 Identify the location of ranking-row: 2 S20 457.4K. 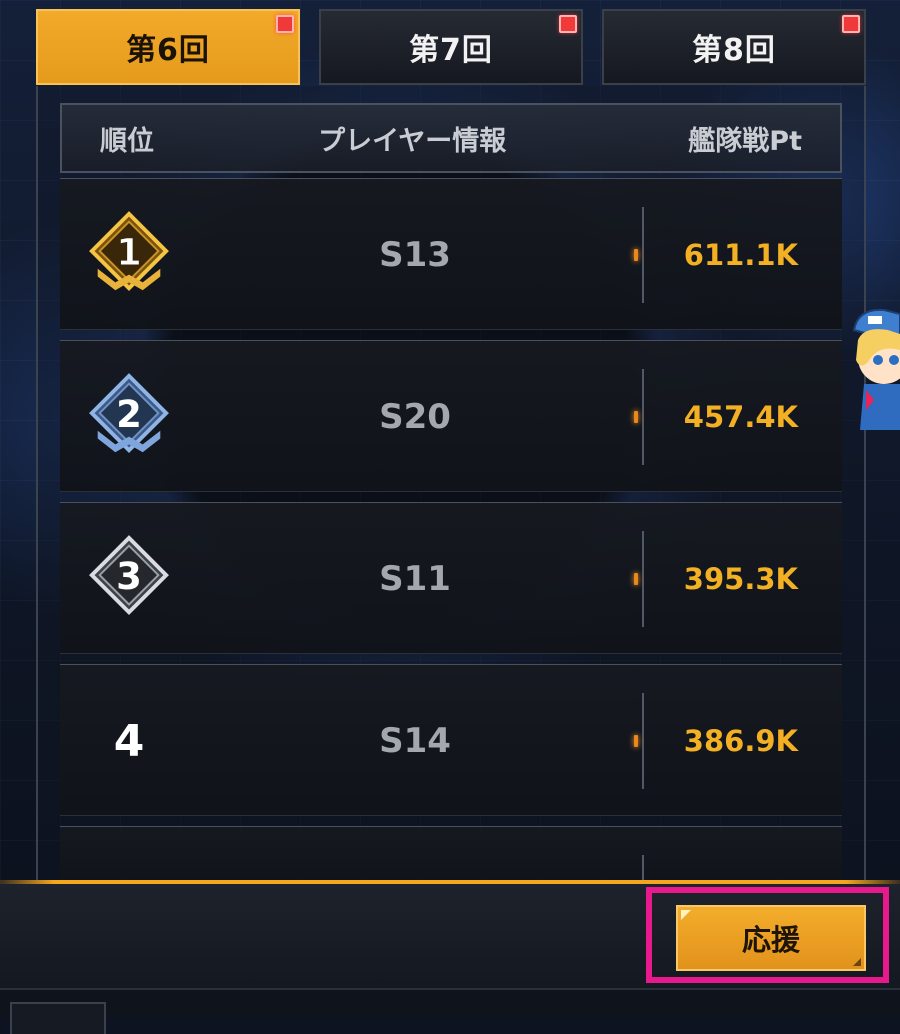
(451, 416).